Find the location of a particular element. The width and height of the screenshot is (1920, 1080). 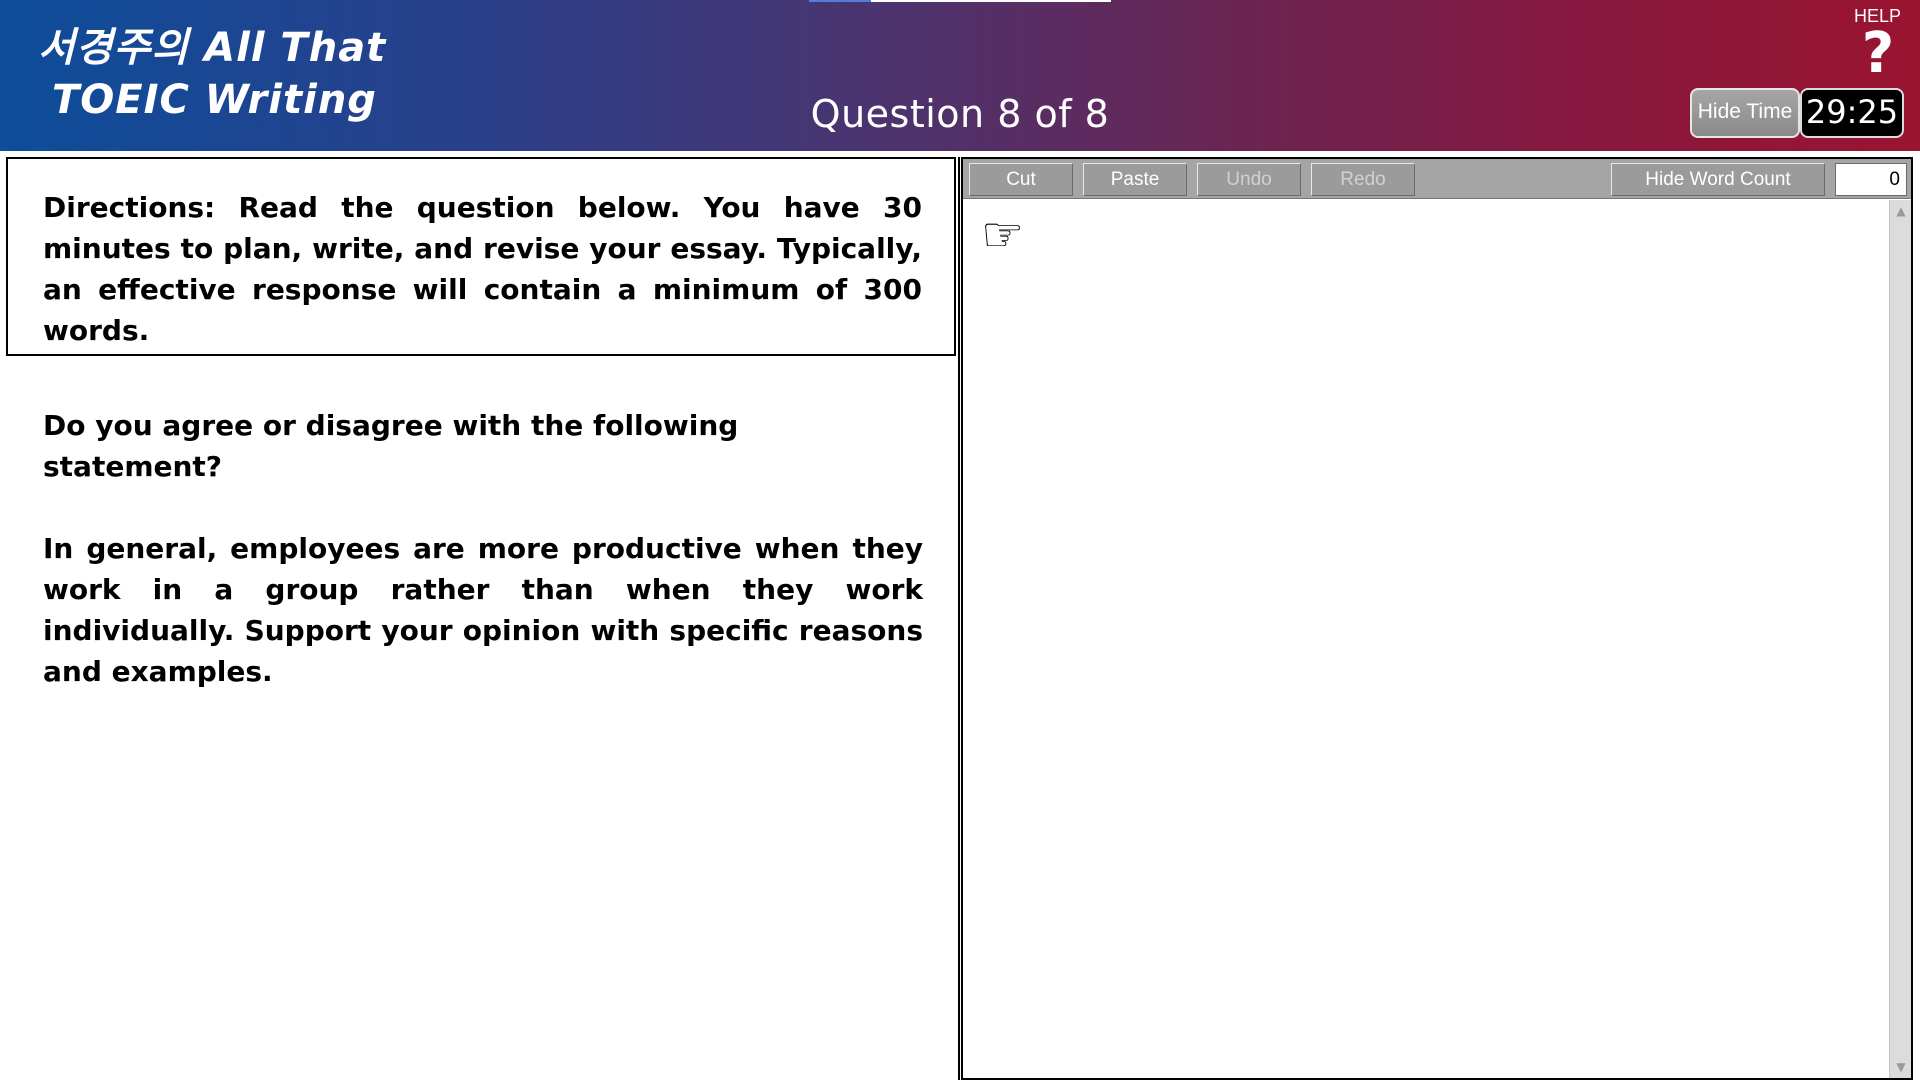

editor-scrollbar: ▲ ▼ is located at coordinates (1900, 639).